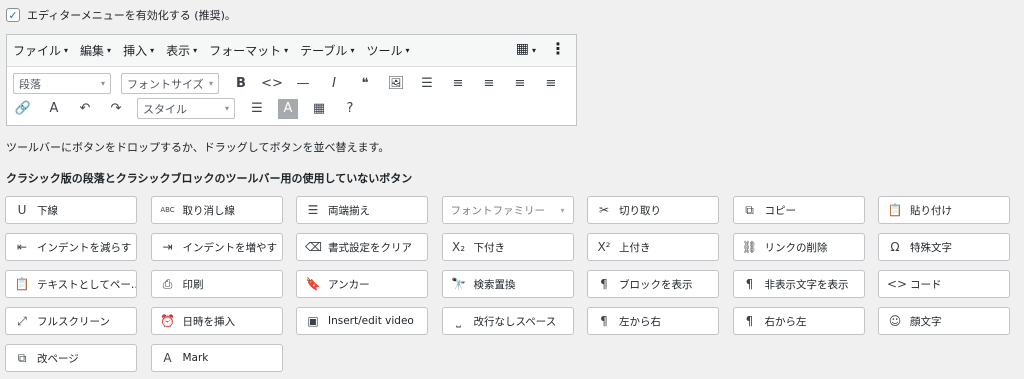 The image size is (1024, 379). I want to click on binoculars-icon: 🔭, so click(458, 284).